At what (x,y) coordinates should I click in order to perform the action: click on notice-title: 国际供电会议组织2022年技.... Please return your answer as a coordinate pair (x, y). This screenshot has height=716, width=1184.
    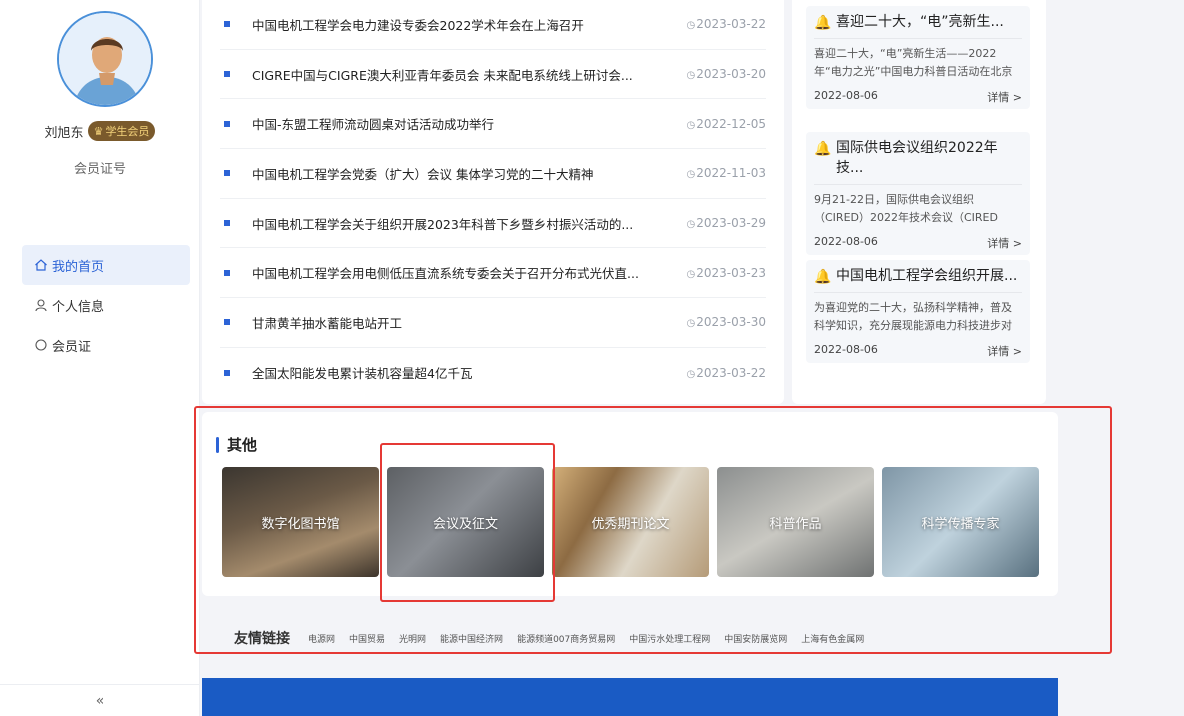
    Looking at the image, I should click on (929, 158).